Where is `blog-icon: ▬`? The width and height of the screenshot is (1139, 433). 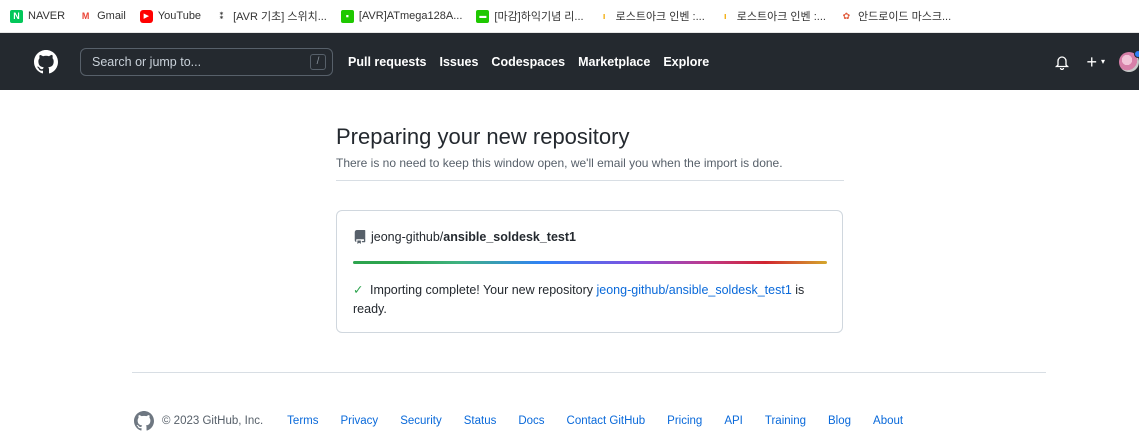 blog-icon: ▬ is located at coordinates (483, 16).